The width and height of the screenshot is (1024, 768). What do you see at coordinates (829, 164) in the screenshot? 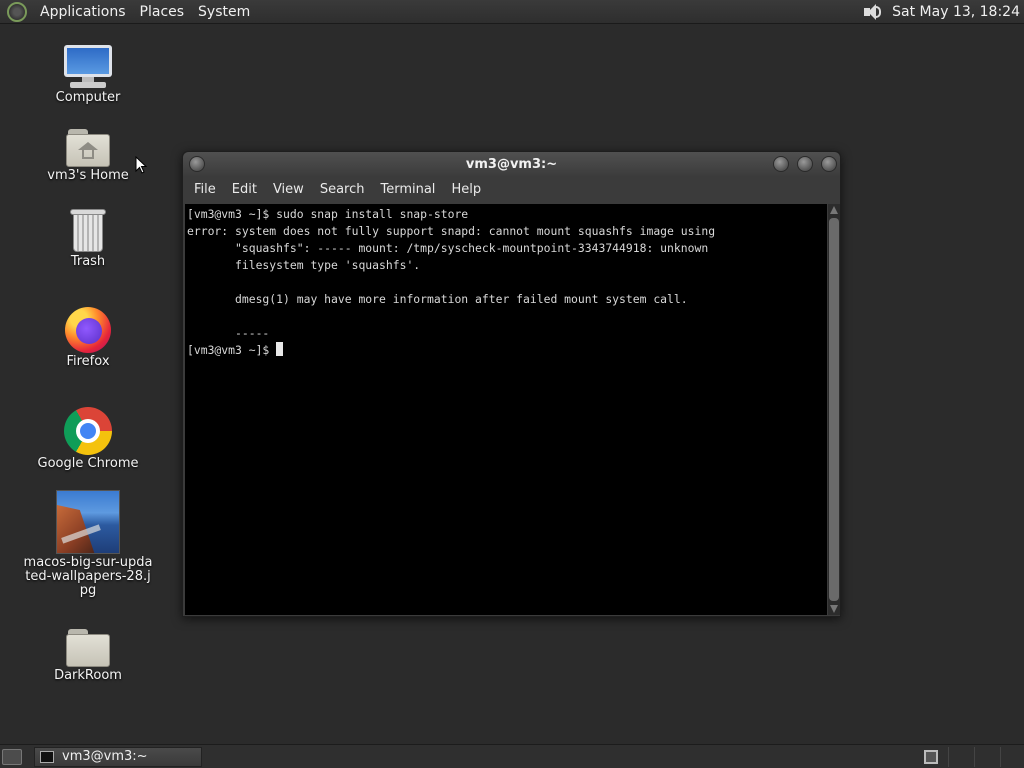
I see `close-button` at bounding box center [829, 164].